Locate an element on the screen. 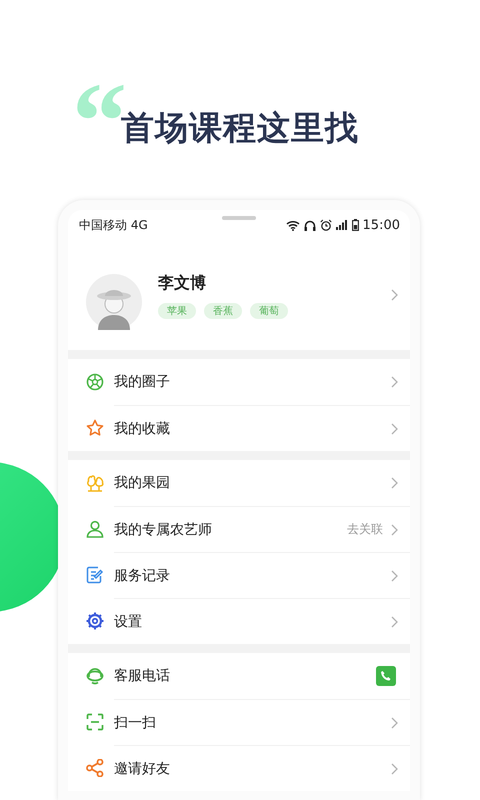 The image size is (480, 800). profile-card: 李文博 苹果 香蕉 葡萄 is located at coordinates (239, 295).